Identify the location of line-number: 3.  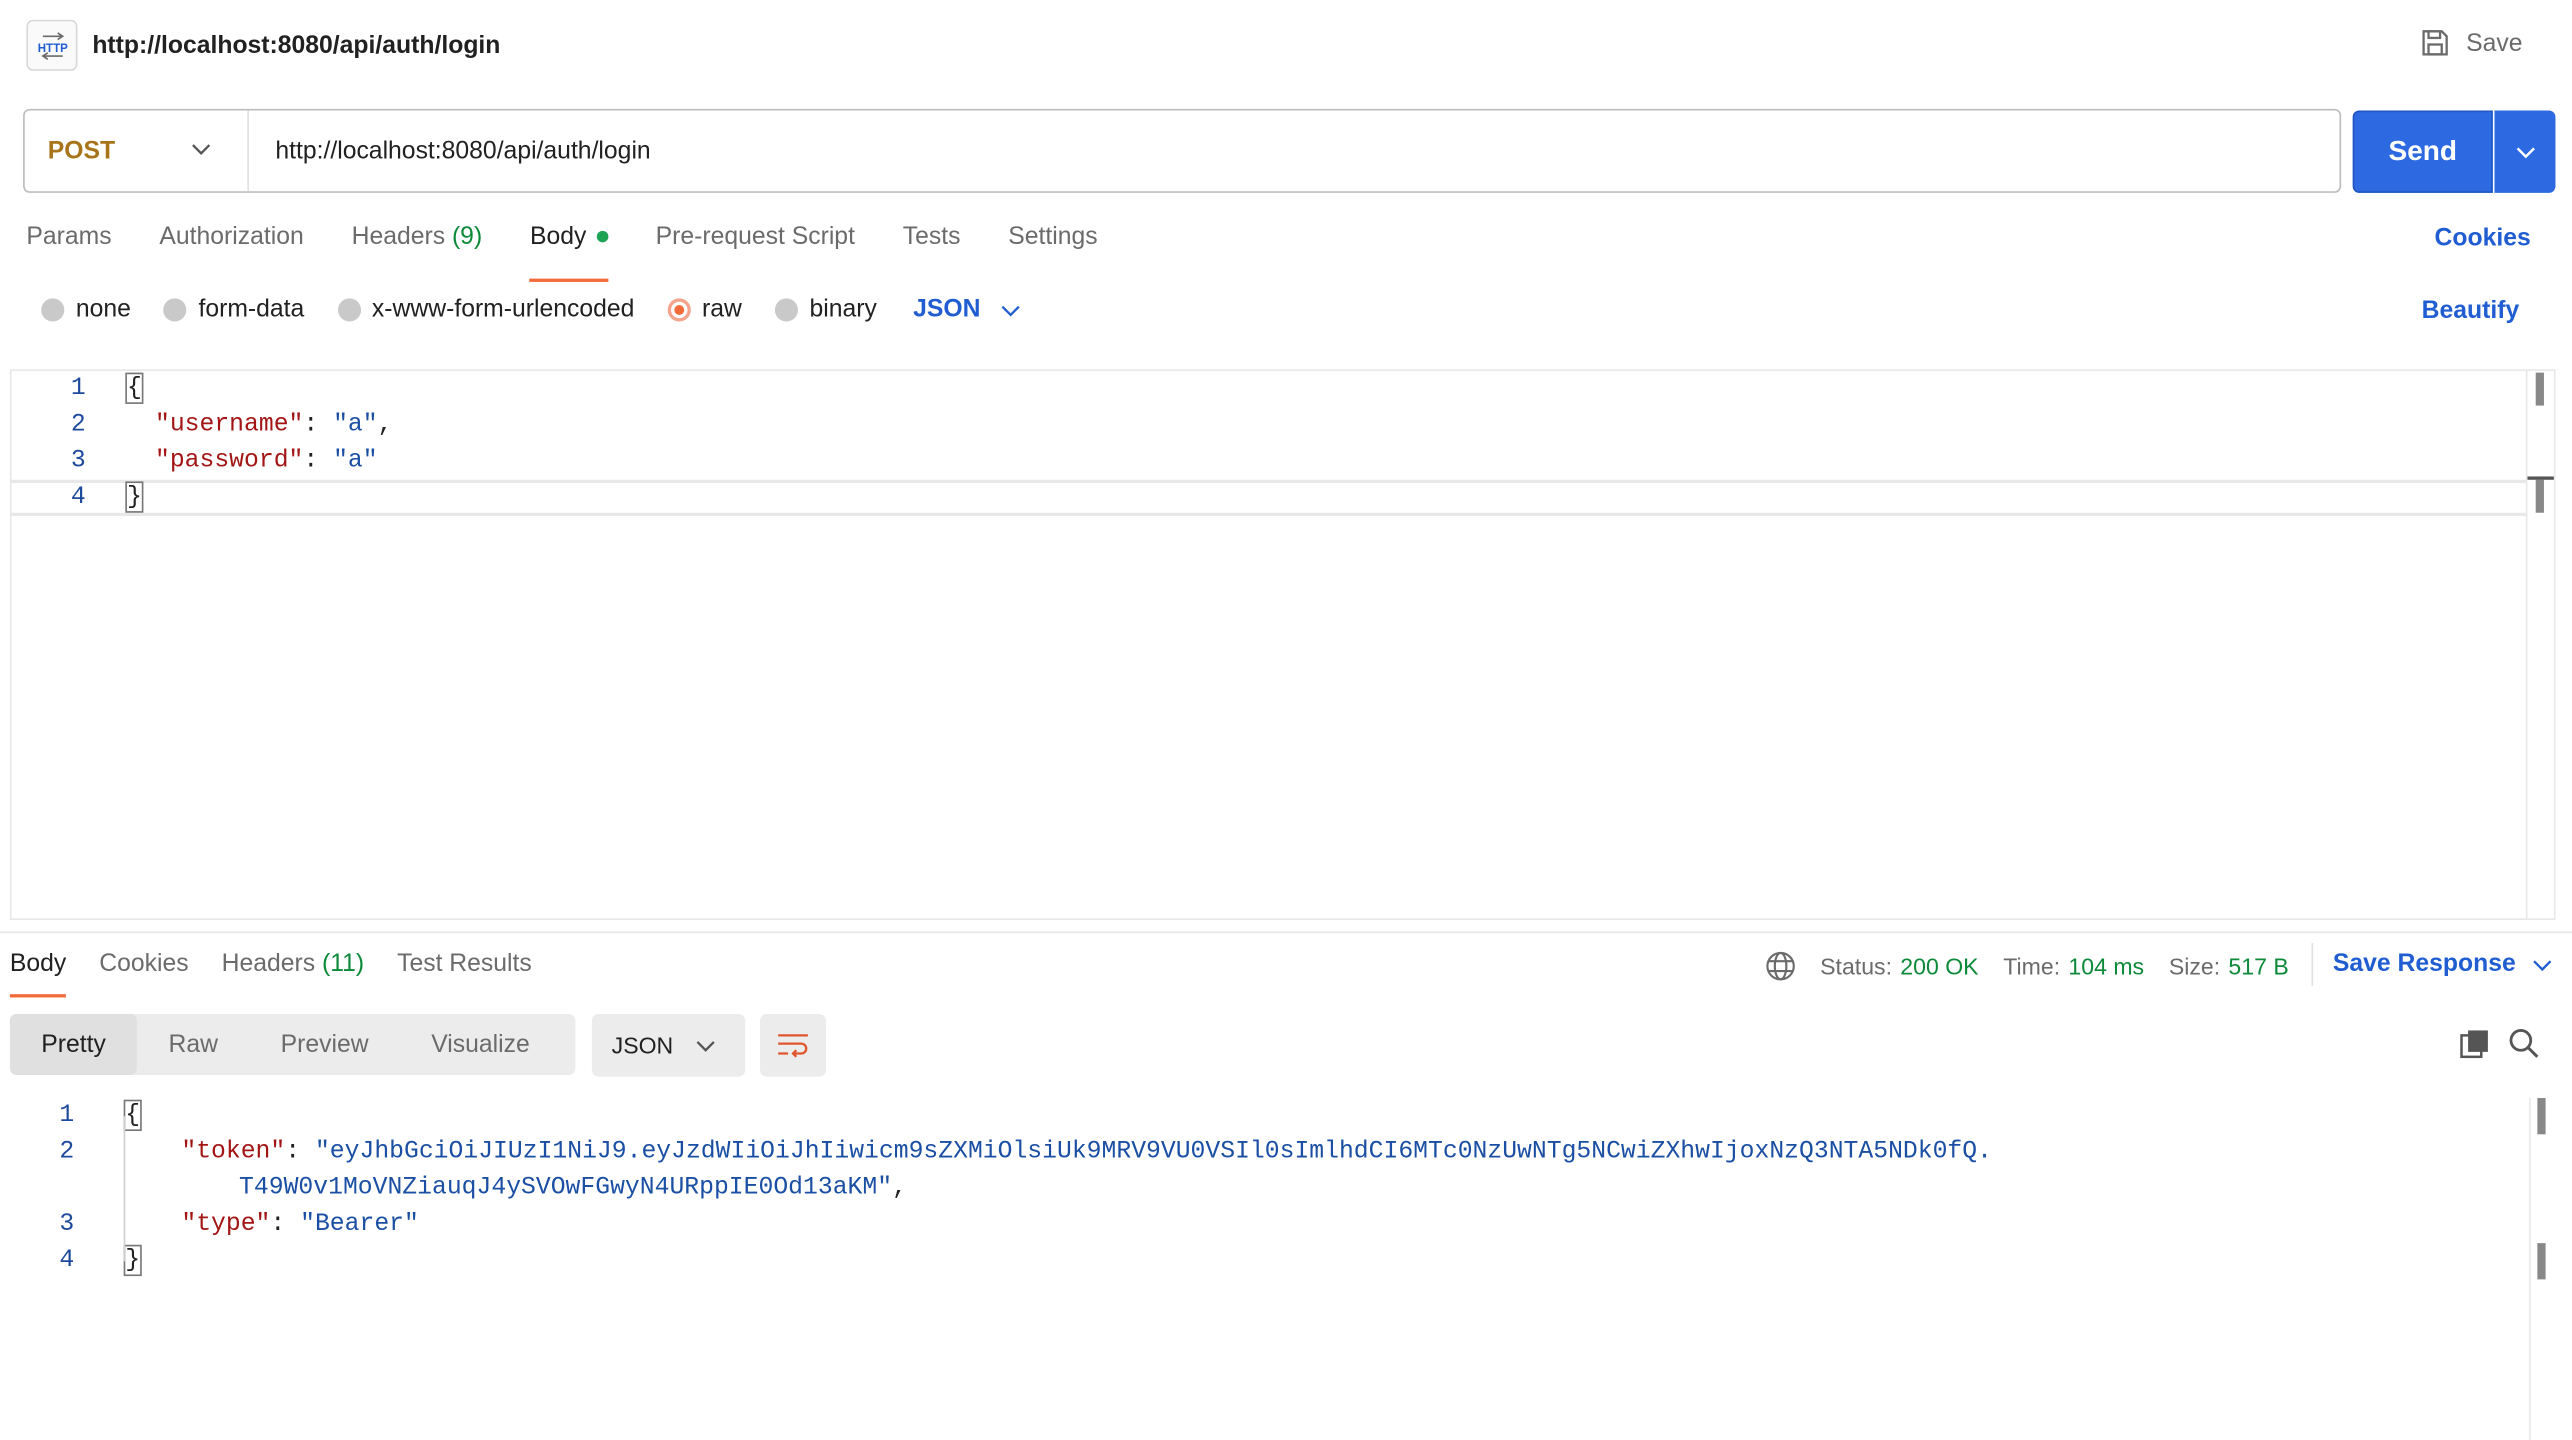
(78, 460).